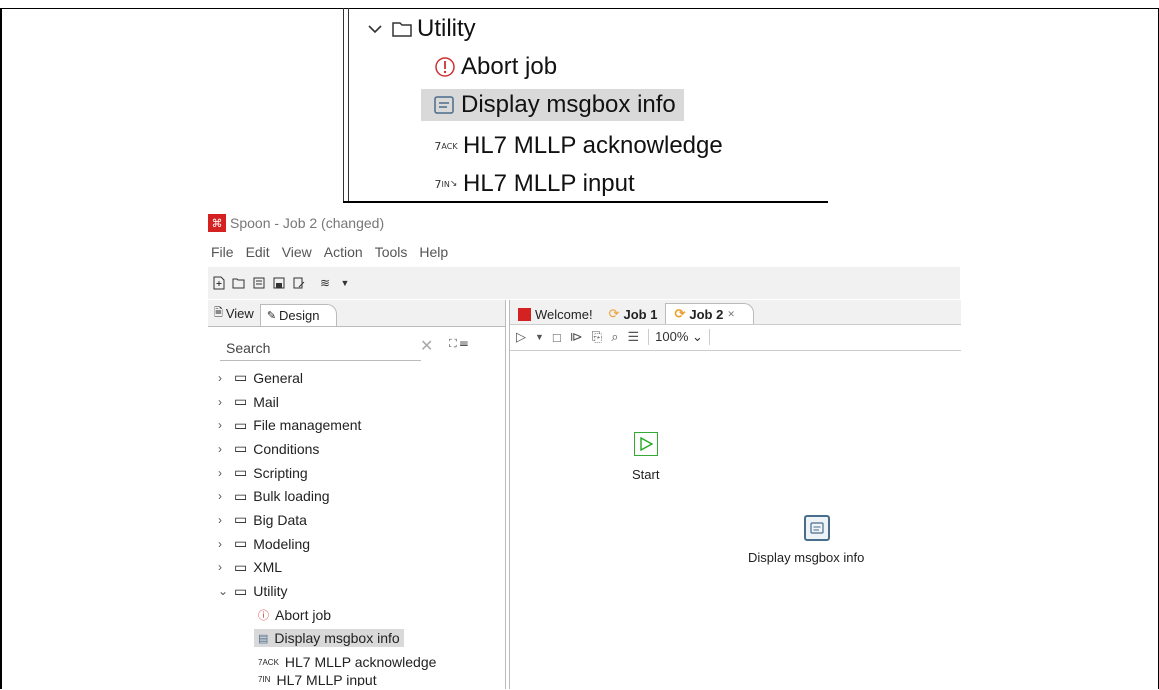  Describe the element at coordinates (327, 544) in the screenshot. I see `tree-folder-modeling: › ▭ Modeling` at that location.